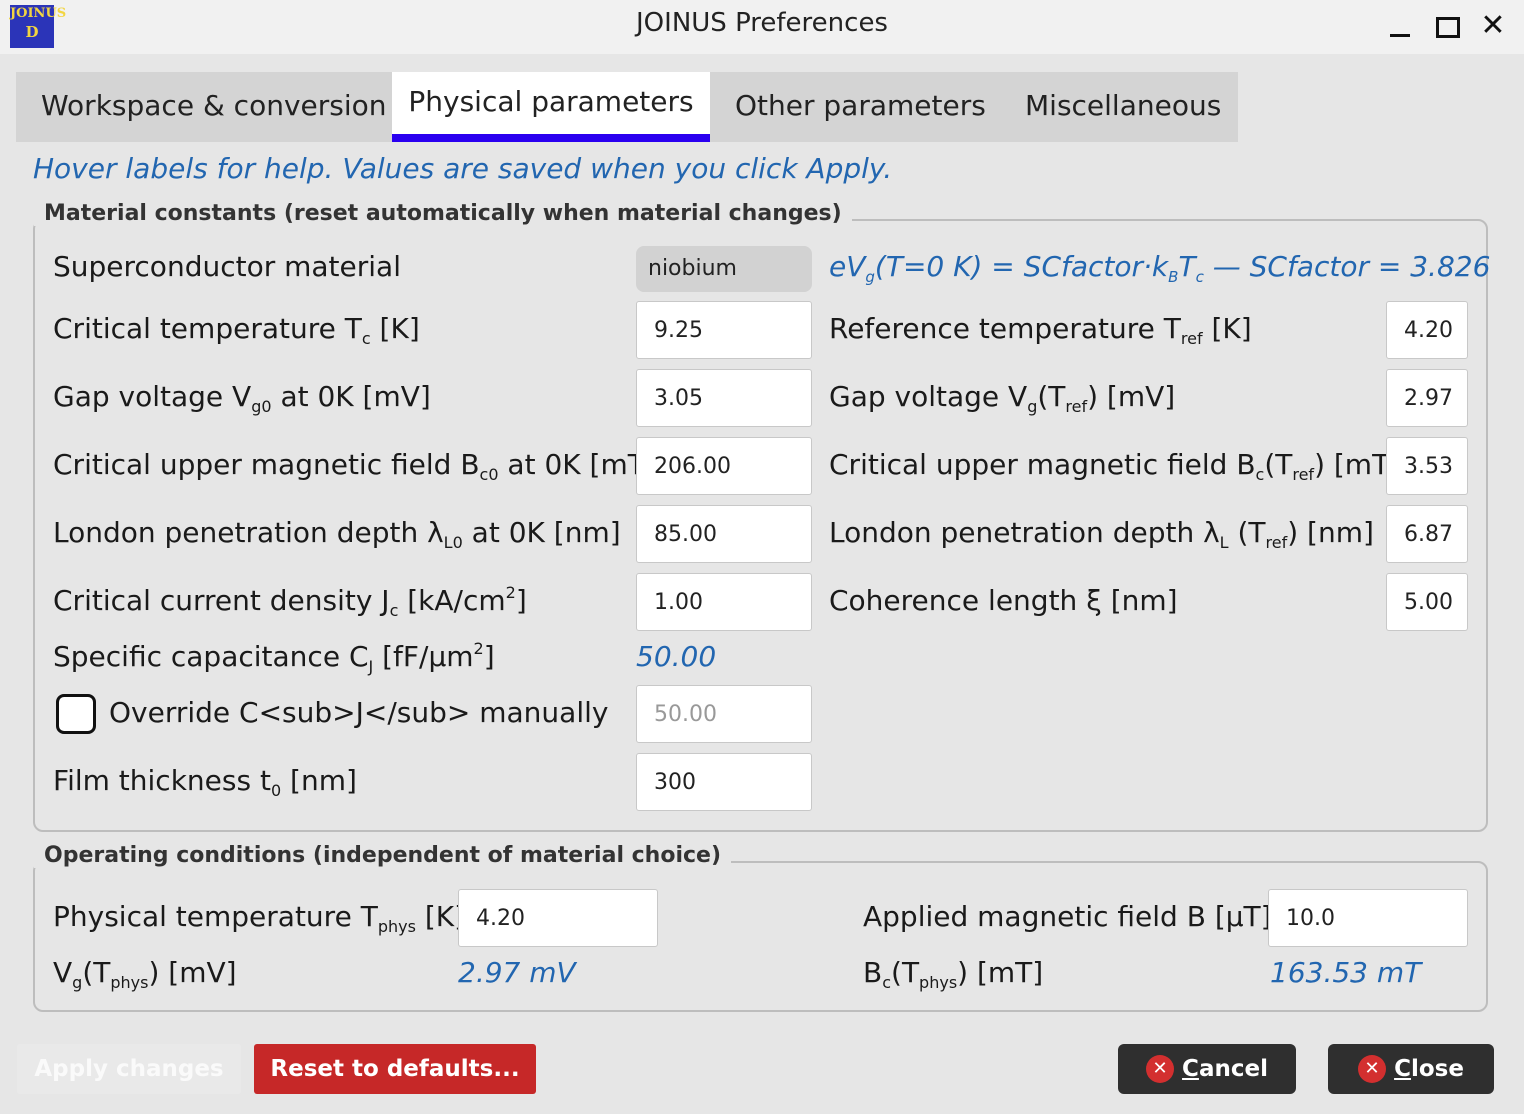 This screenshot has height=1114, width=1524. Describe the element at coordinates (1368, 918) in the screenshot. I see `applied-field-input` at that location.